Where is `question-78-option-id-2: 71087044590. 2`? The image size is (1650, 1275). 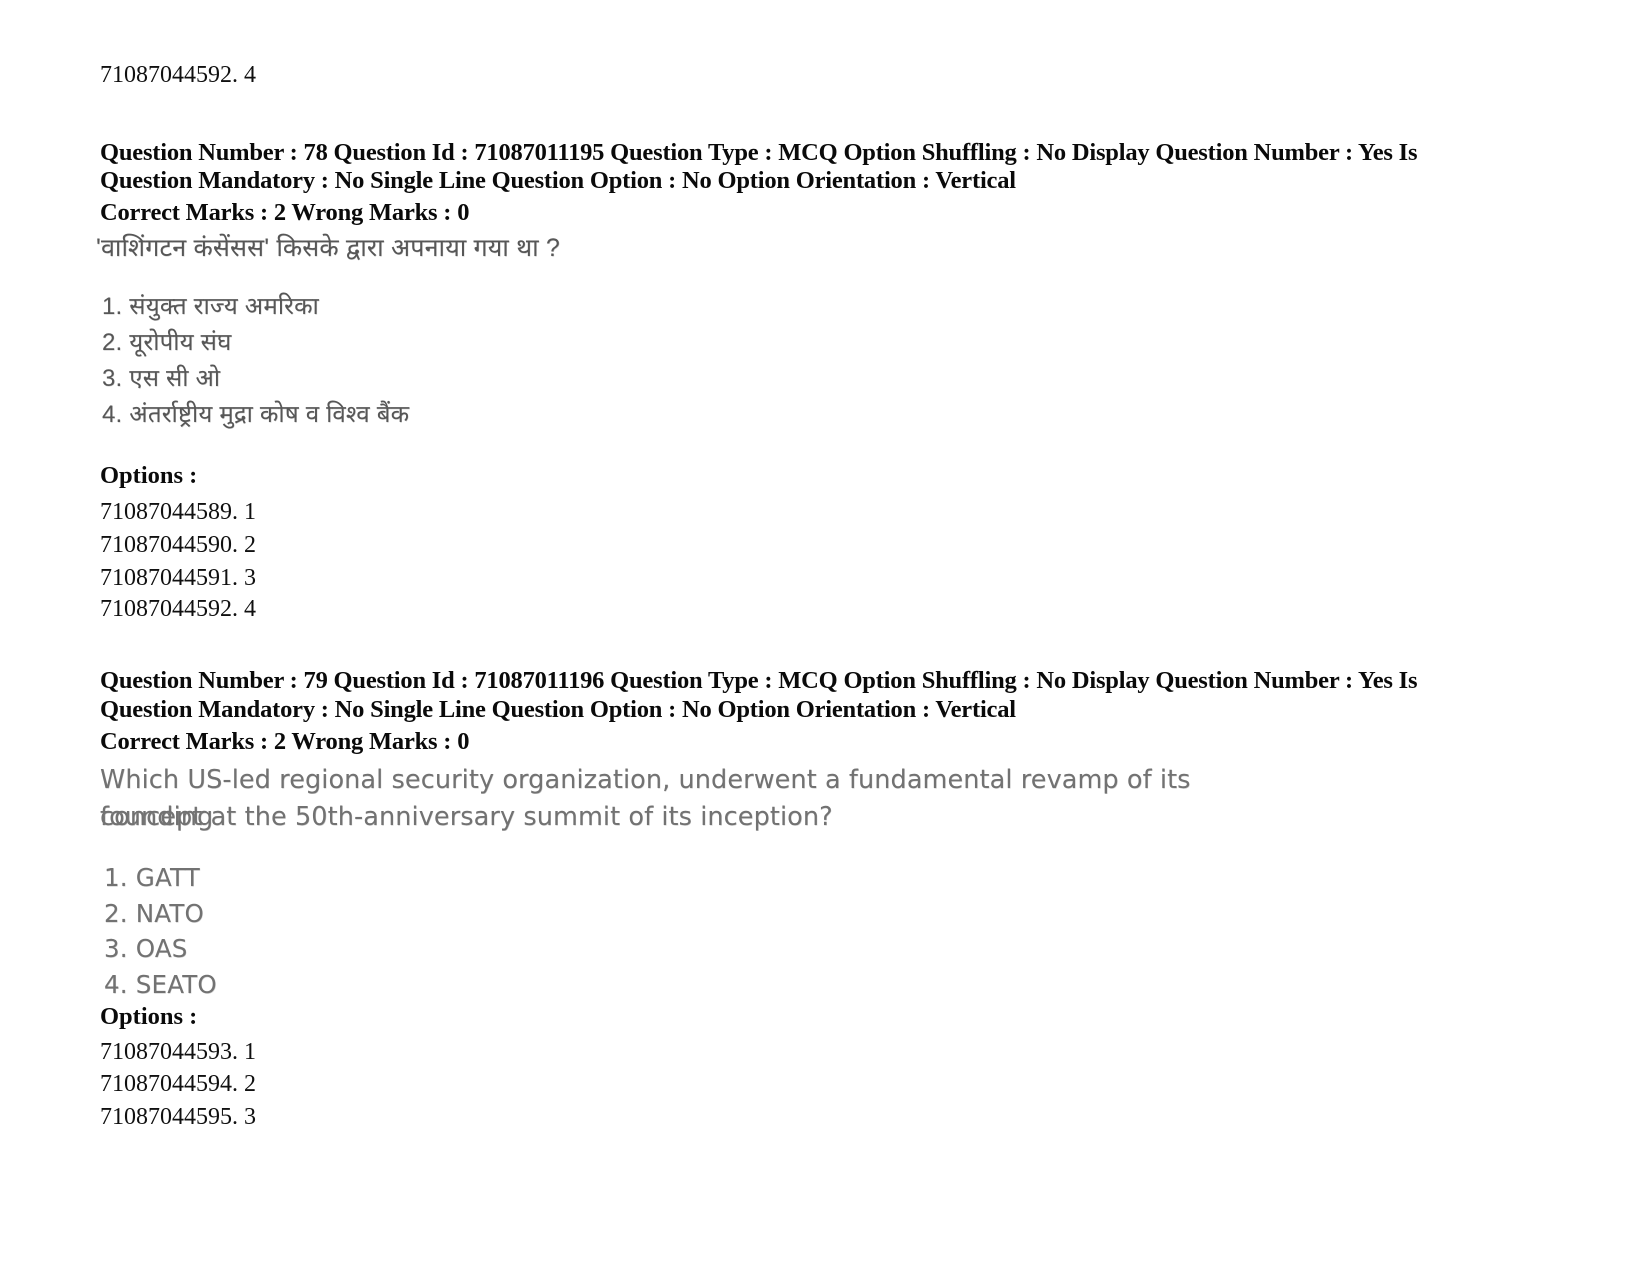
question-78-option-id-2: 71087044590. 2 is located at coordinates (178, 545).